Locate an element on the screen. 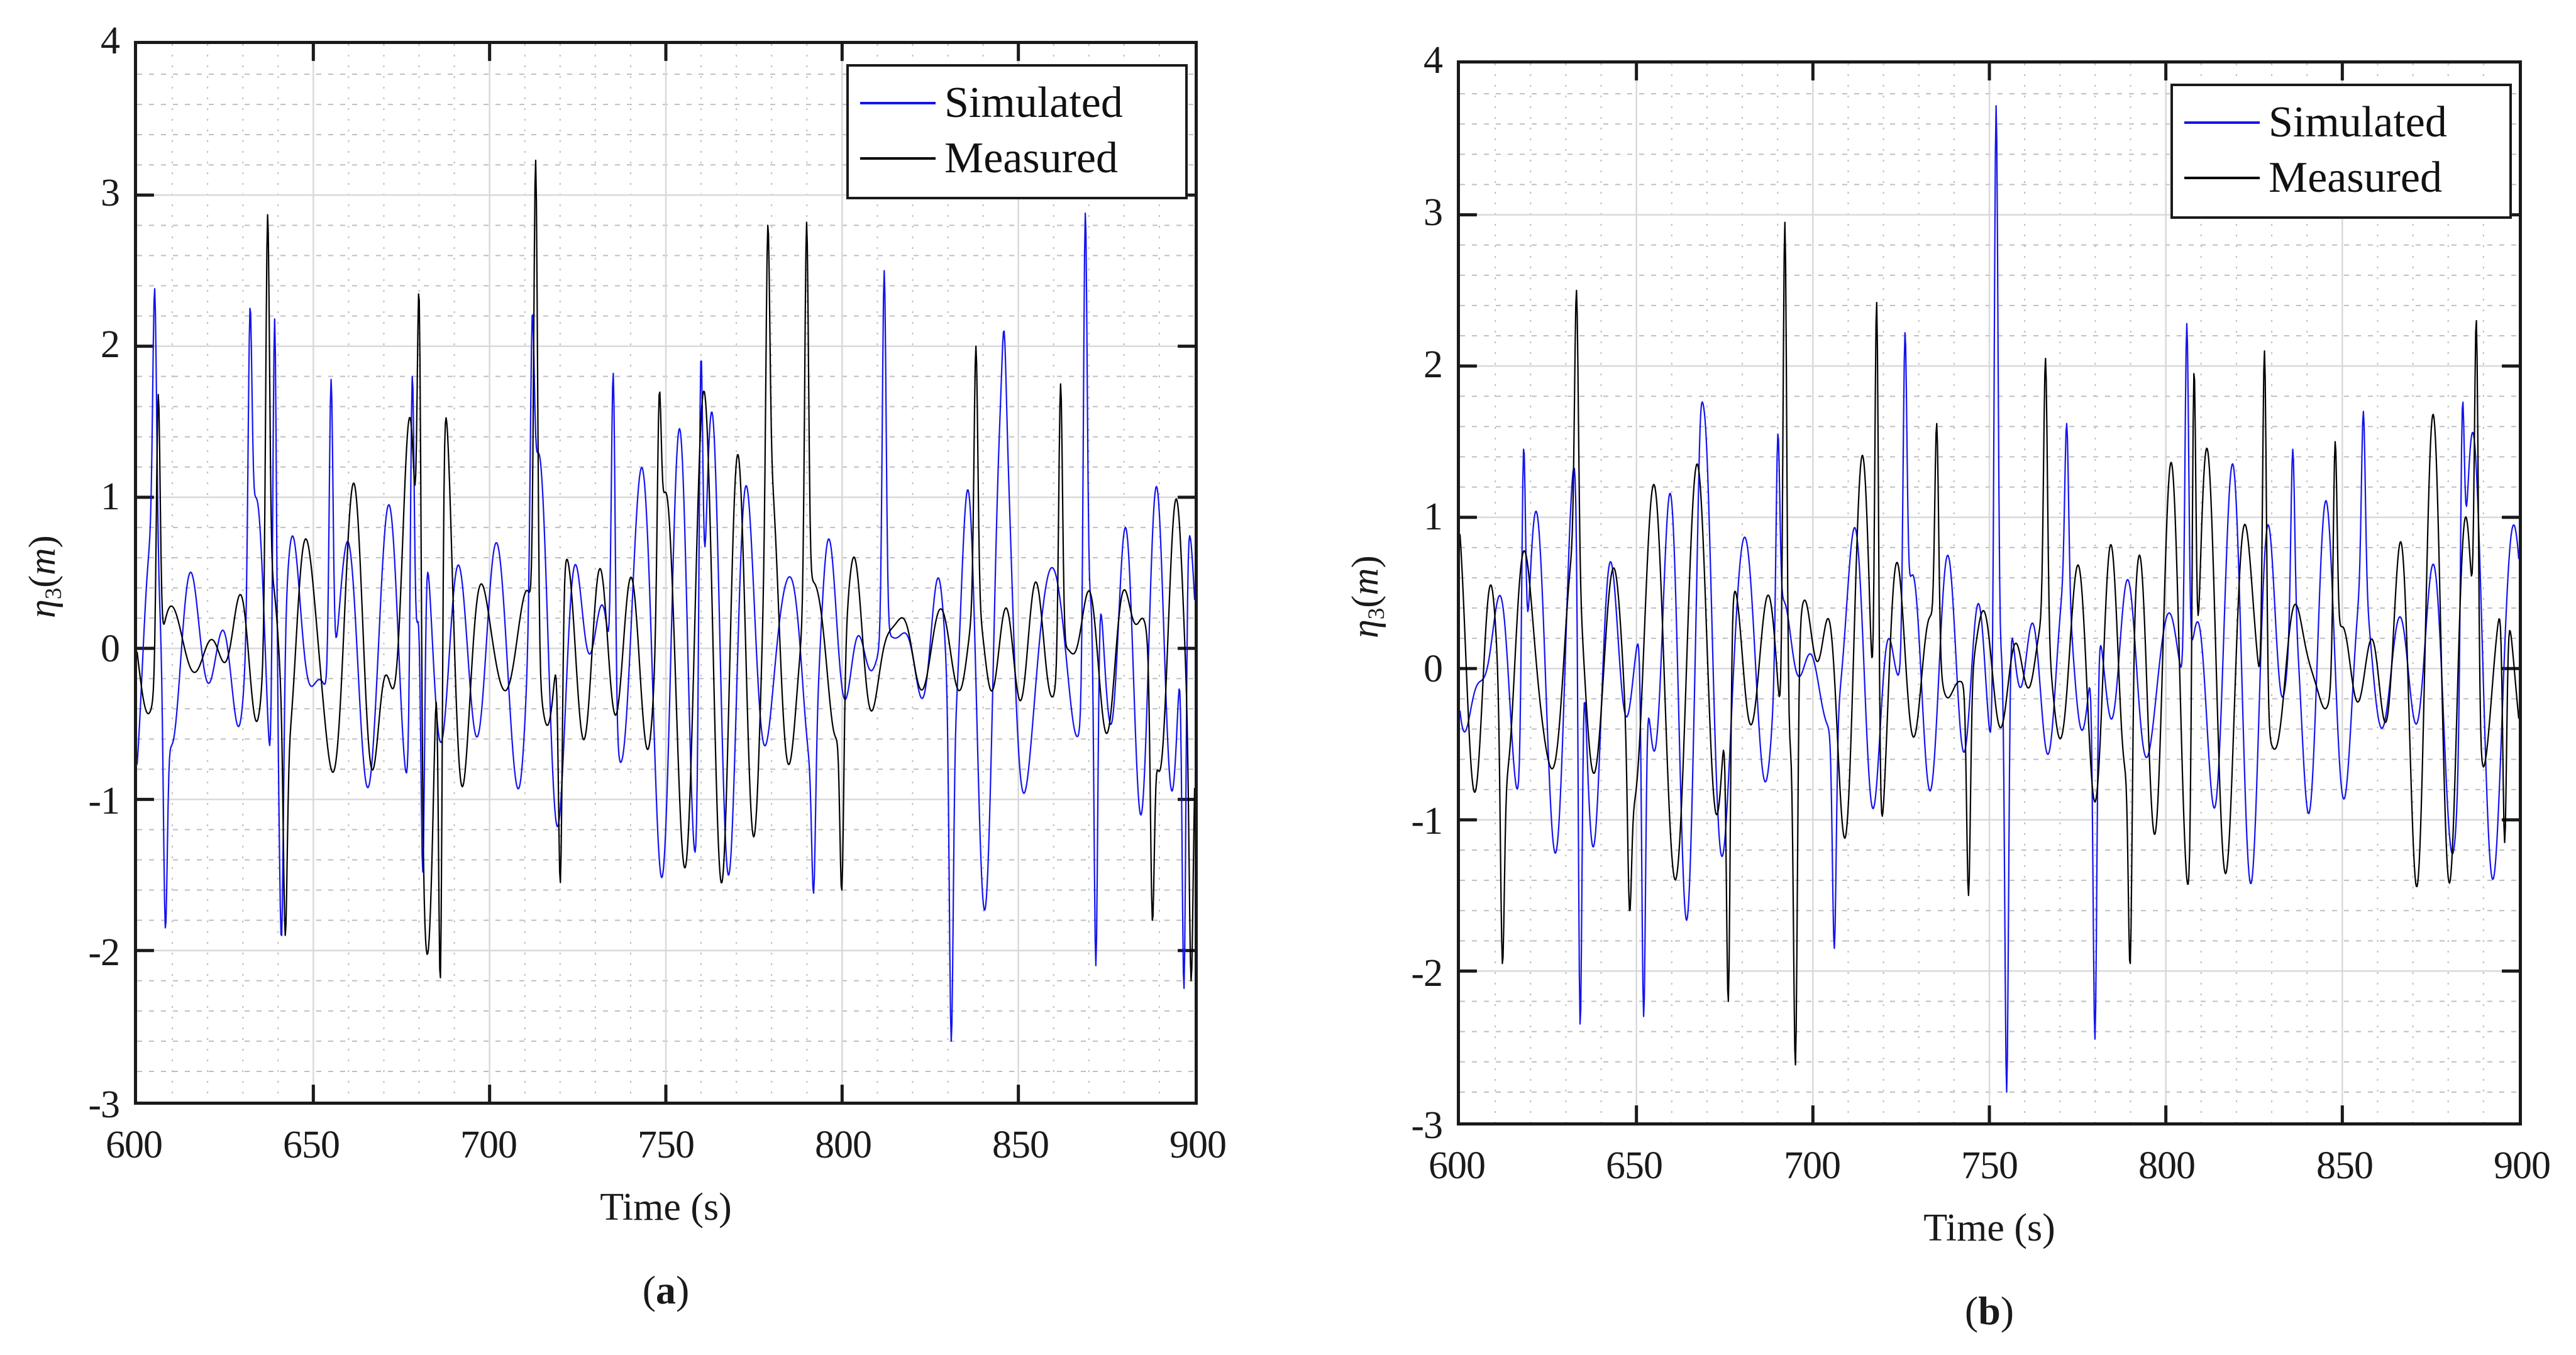 This screenshot has width=2576, height=1355. legend-entry-simulated-b: Simulated is located at coordinates (2341, 122).